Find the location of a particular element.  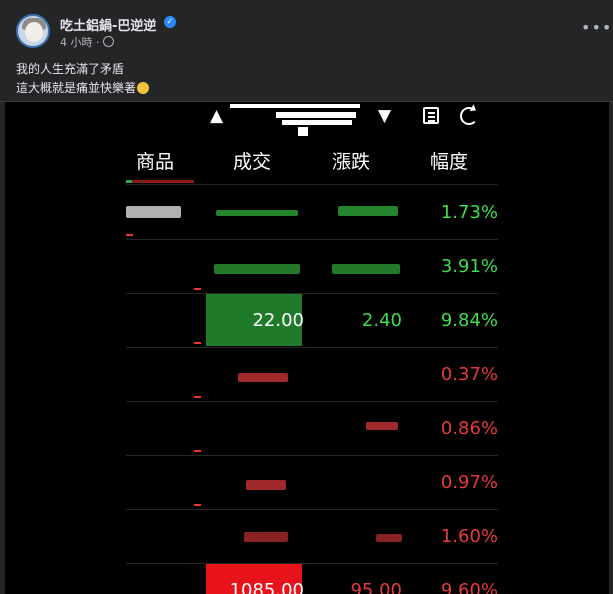

row-percent: 1.73% is located at coordinates (469, 212).